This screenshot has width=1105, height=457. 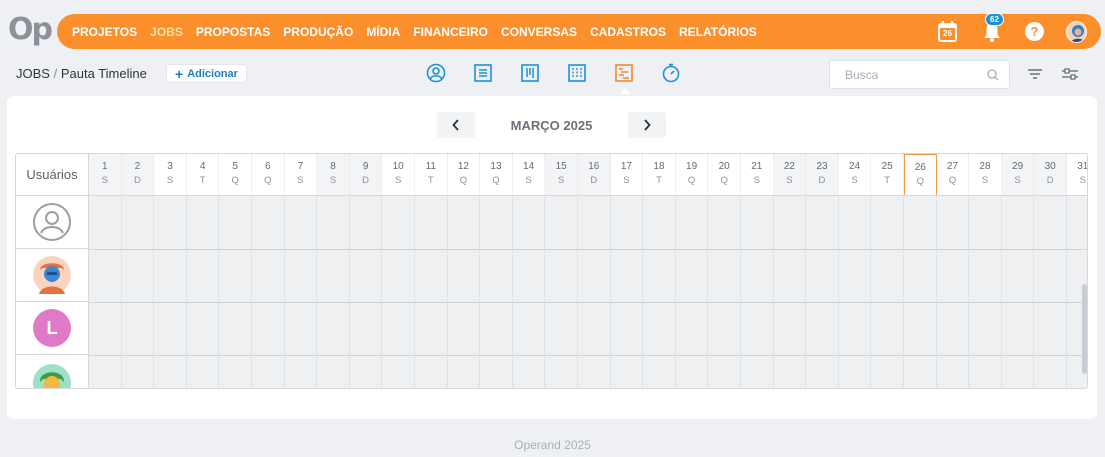 I want to click on next-month-button, so click(x=647, y=125).